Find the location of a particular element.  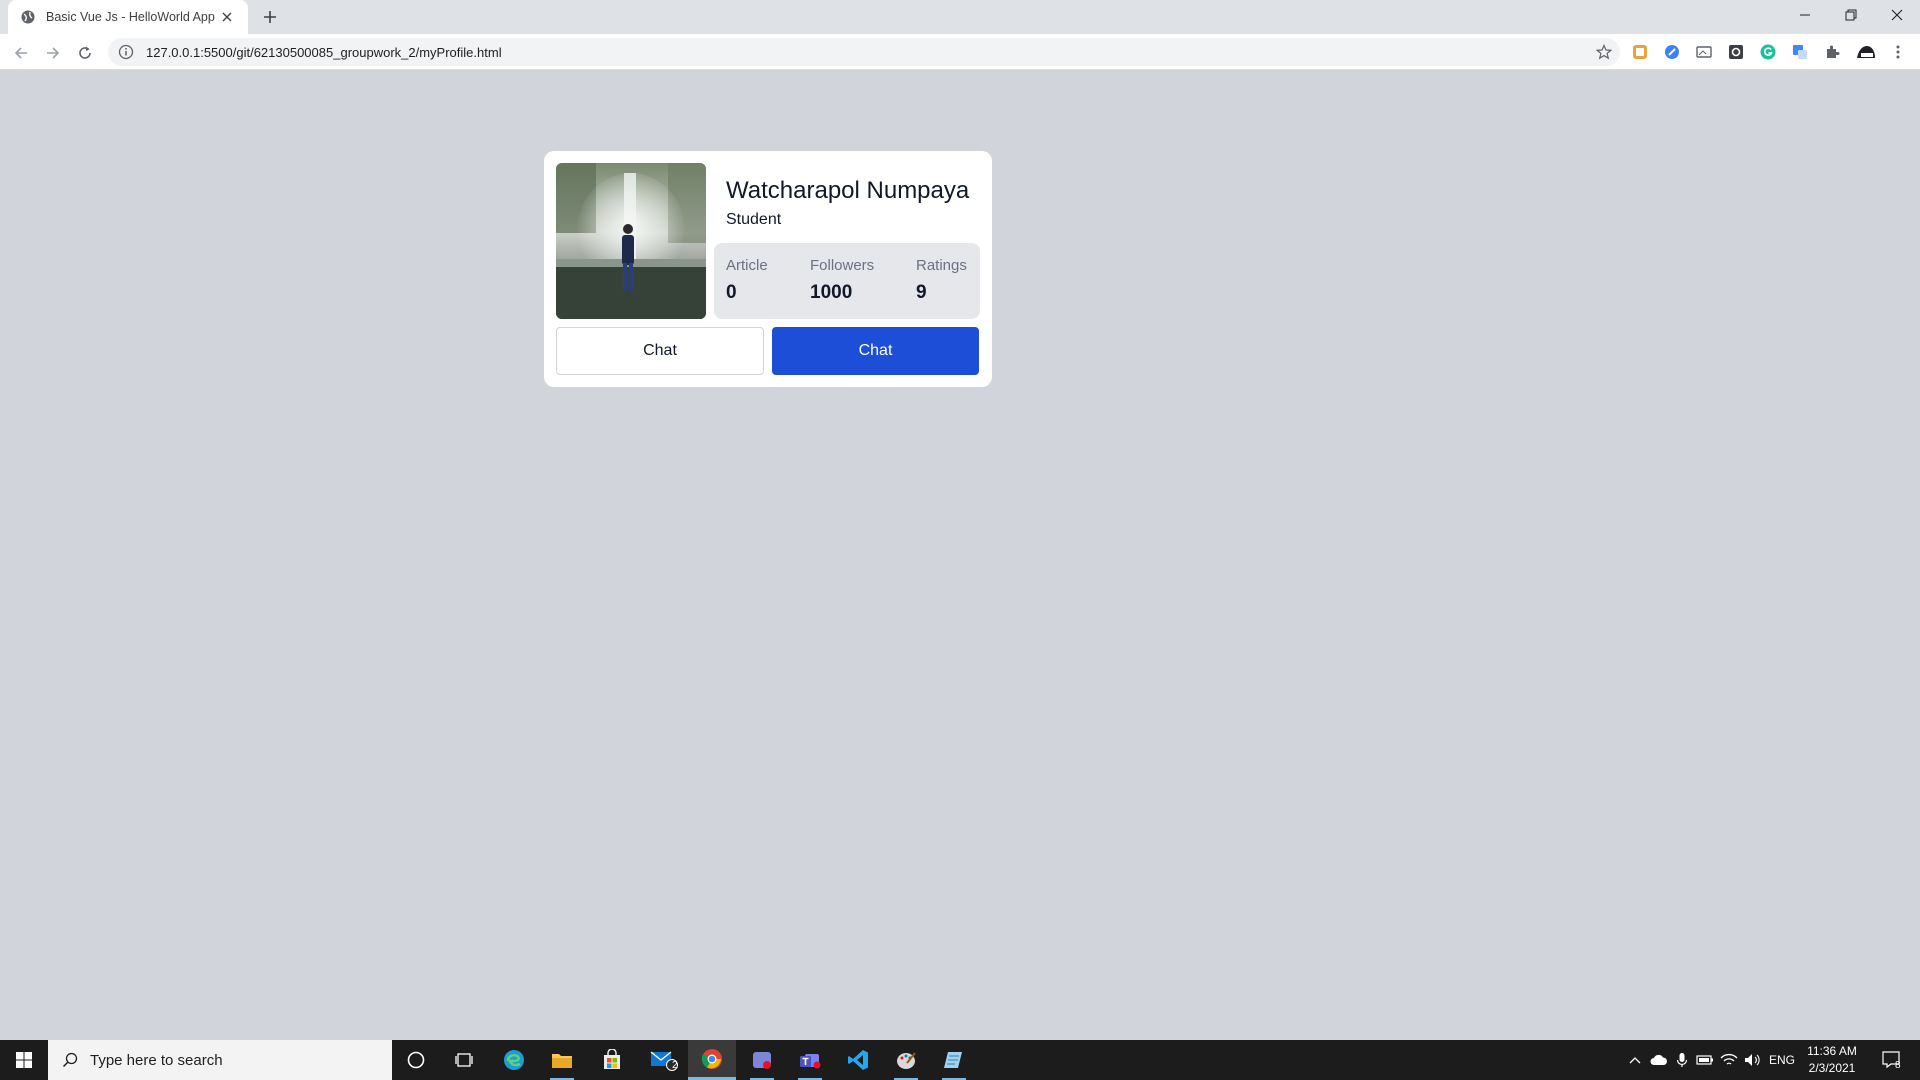

chat-button-outline: Chat is located at coordinates (660, 351).